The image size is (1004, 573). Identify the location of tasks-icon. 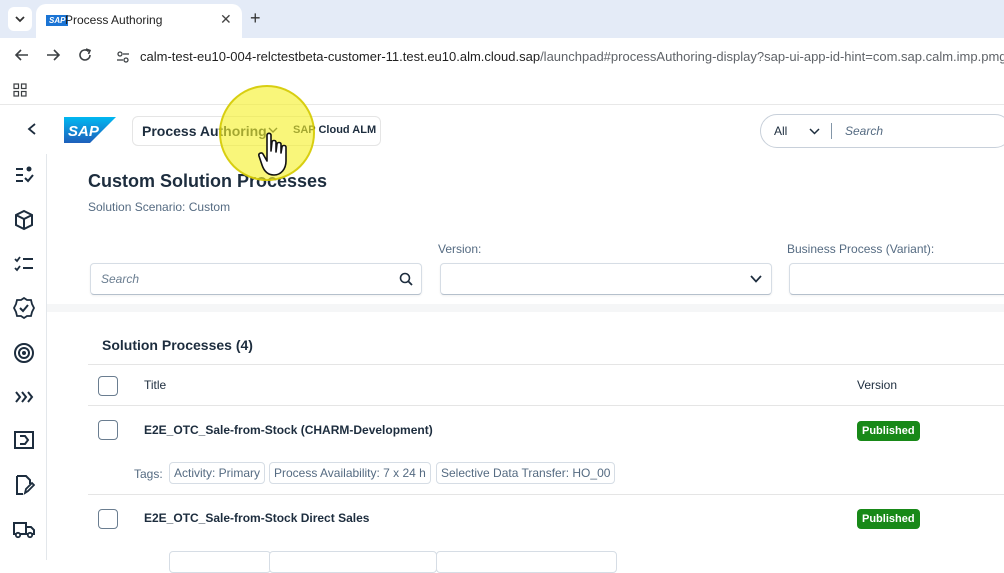
(24, 175).